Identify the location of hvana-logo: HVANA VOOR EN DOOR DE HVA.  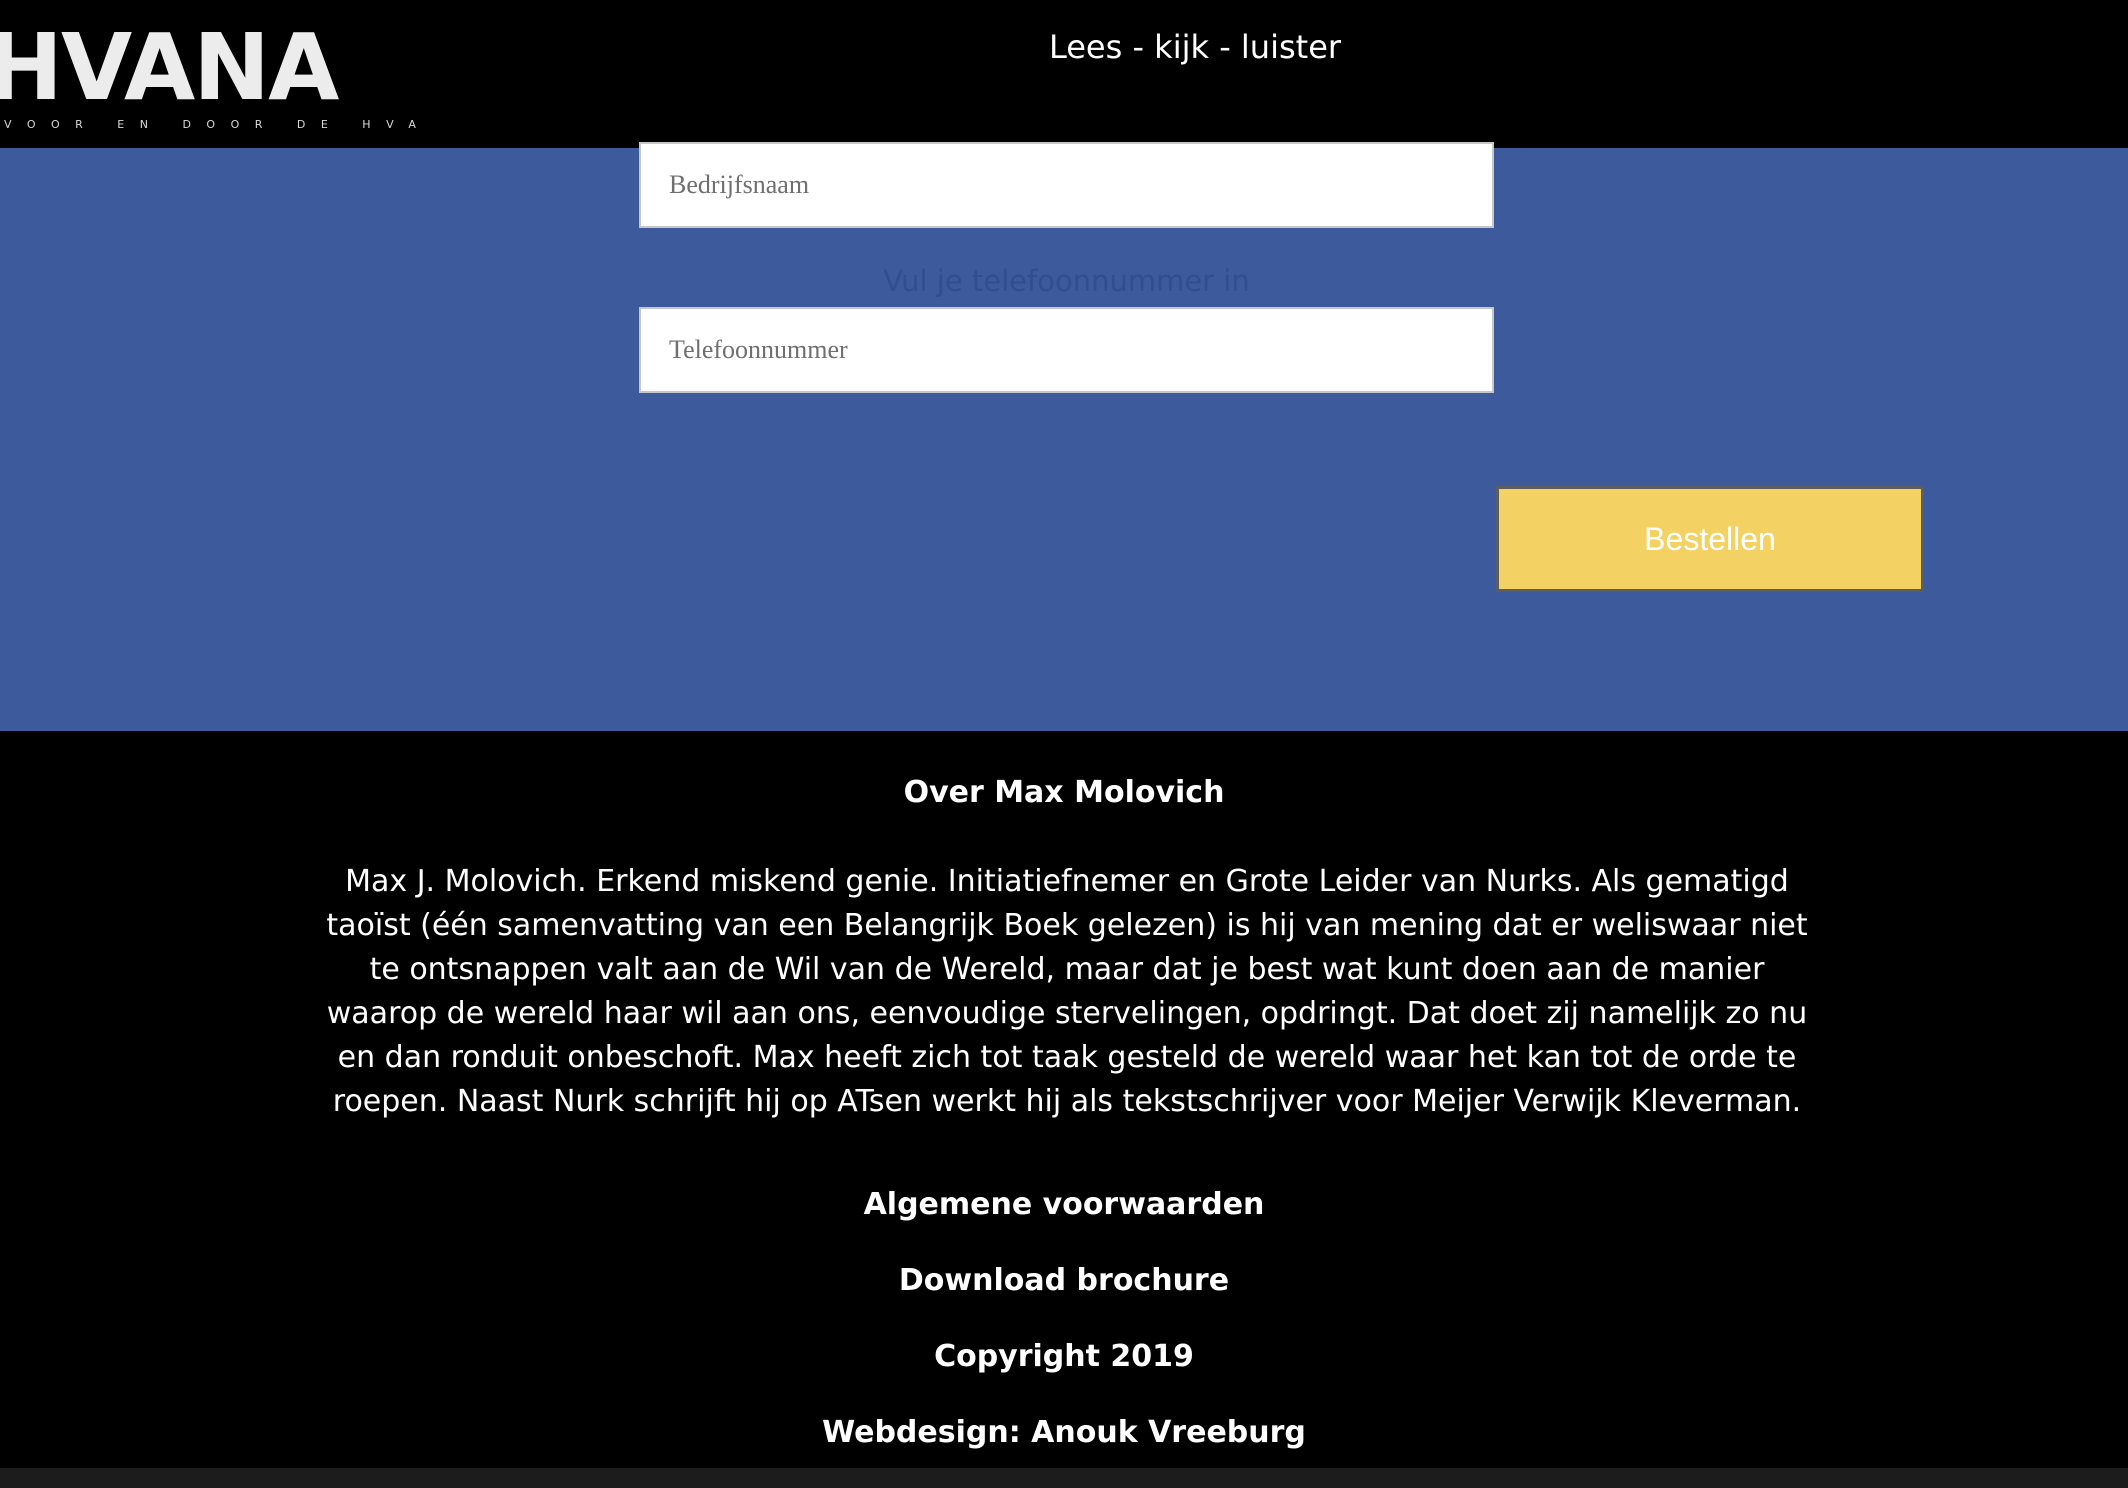
(208, 78).